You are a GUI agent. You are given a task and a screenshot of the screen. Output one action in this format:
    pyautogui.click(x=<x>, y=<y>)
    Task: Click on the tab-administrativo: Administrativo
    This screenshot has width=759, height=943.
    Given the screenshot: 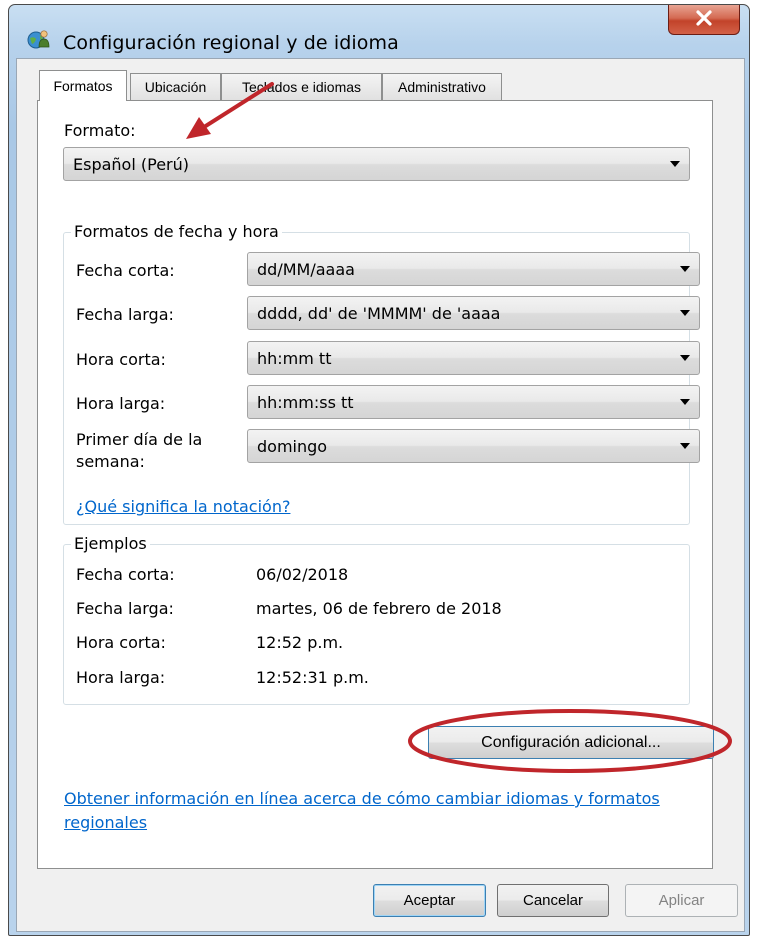 What is the action you would take?
    pyautogui.click(x=442, y=86)
    